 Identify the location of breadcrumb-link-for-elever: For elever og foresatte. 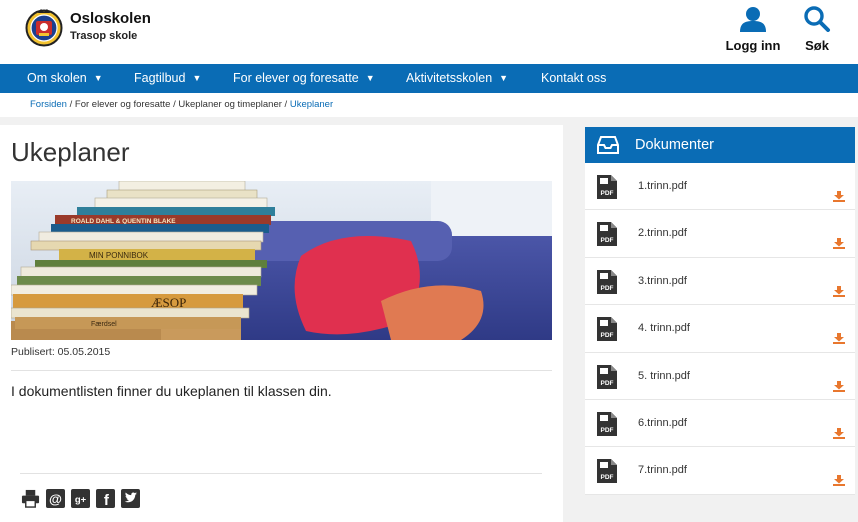
(123, 104).